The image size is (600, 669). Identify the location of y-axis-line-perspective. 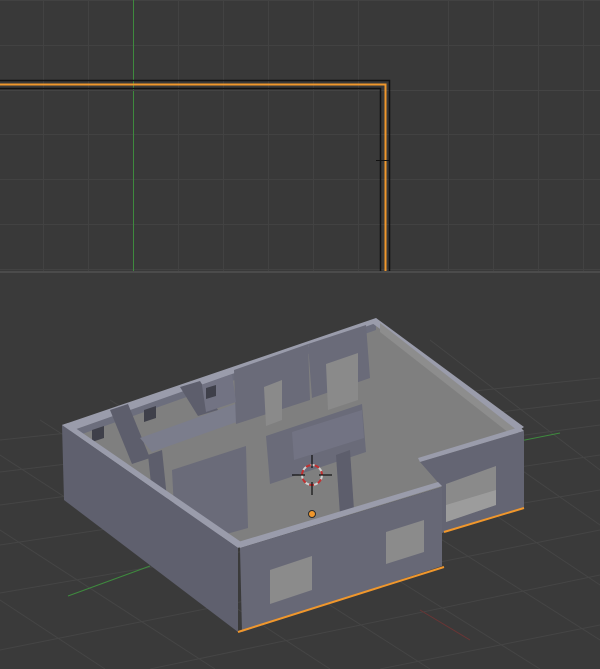
(109, 581).